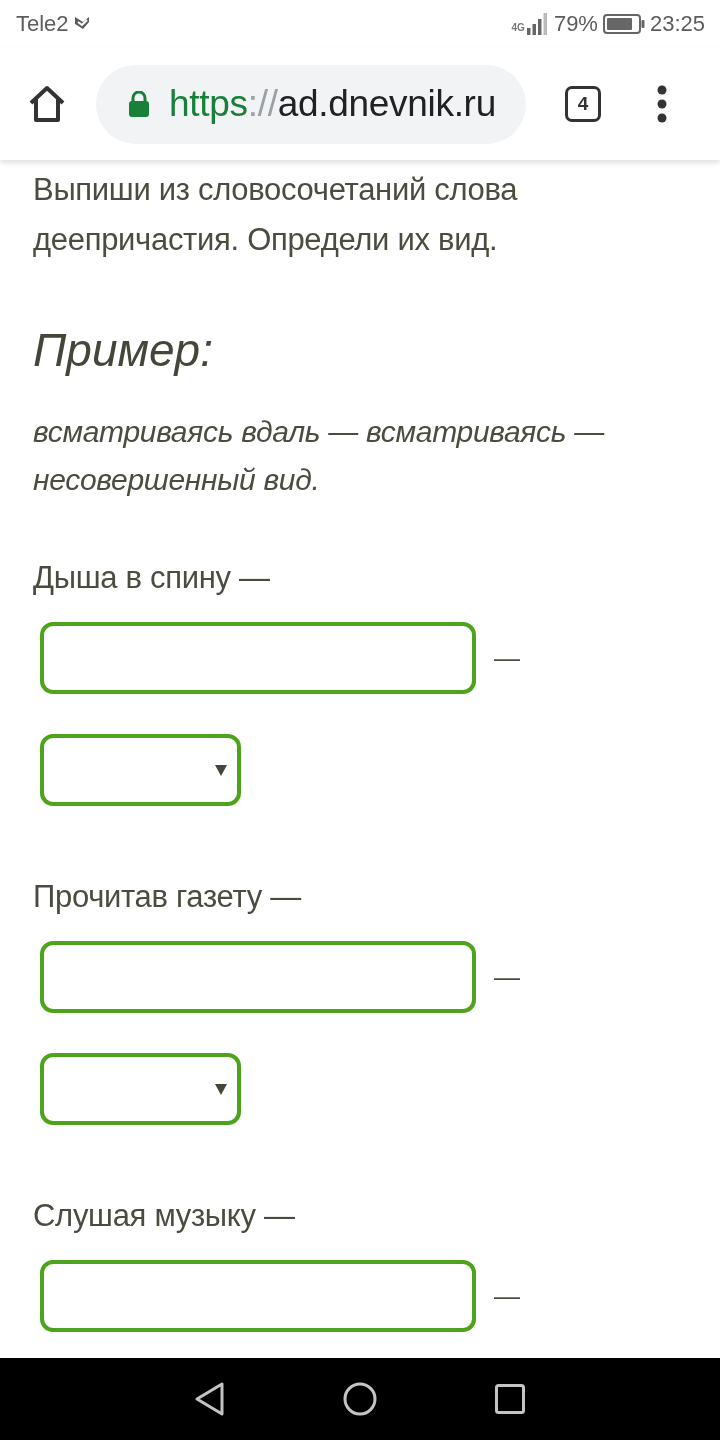 This screenshot has width=720, height=1440. I want to click on back-triangle-icon, so click(210, 1399).